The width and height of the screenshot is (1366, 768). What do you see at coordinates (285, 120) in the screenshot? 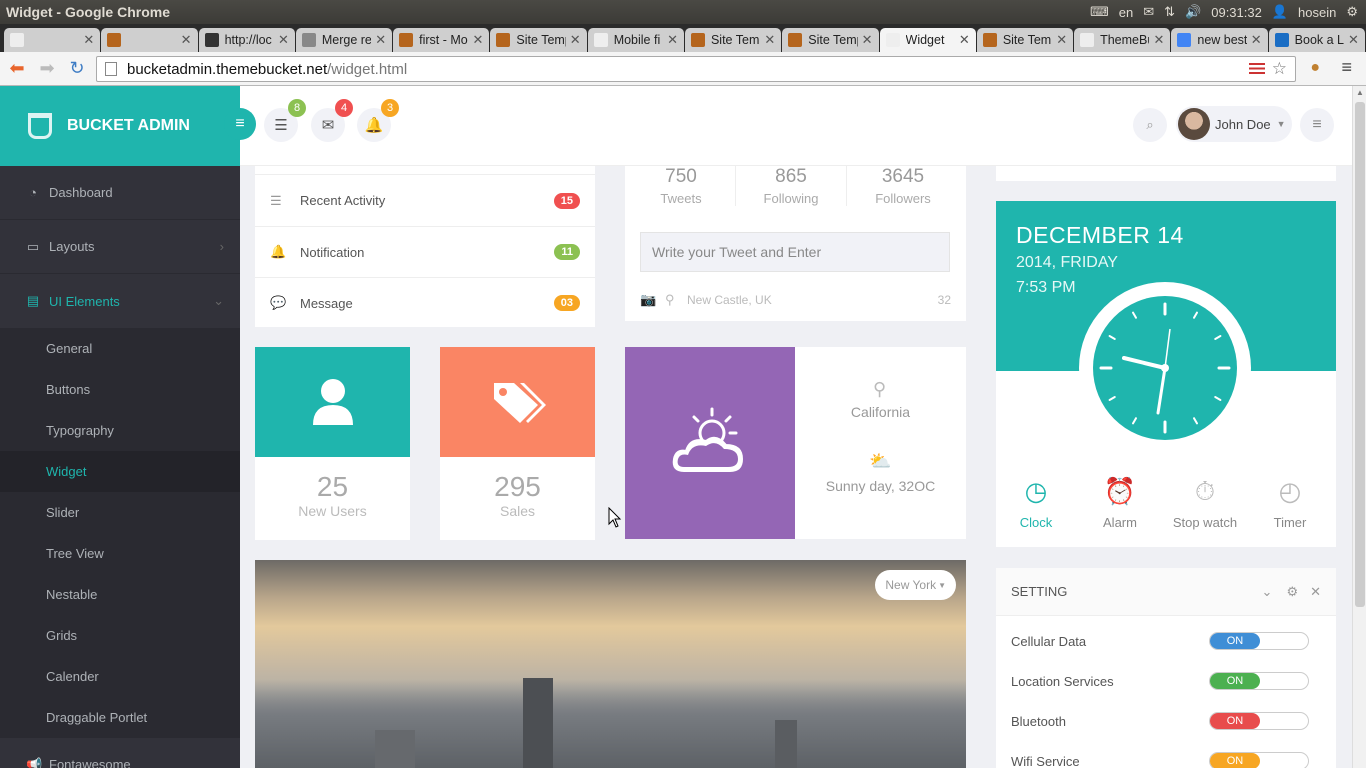
I see `tasks-button: ☰ 8` at bounding box center [285, 120].